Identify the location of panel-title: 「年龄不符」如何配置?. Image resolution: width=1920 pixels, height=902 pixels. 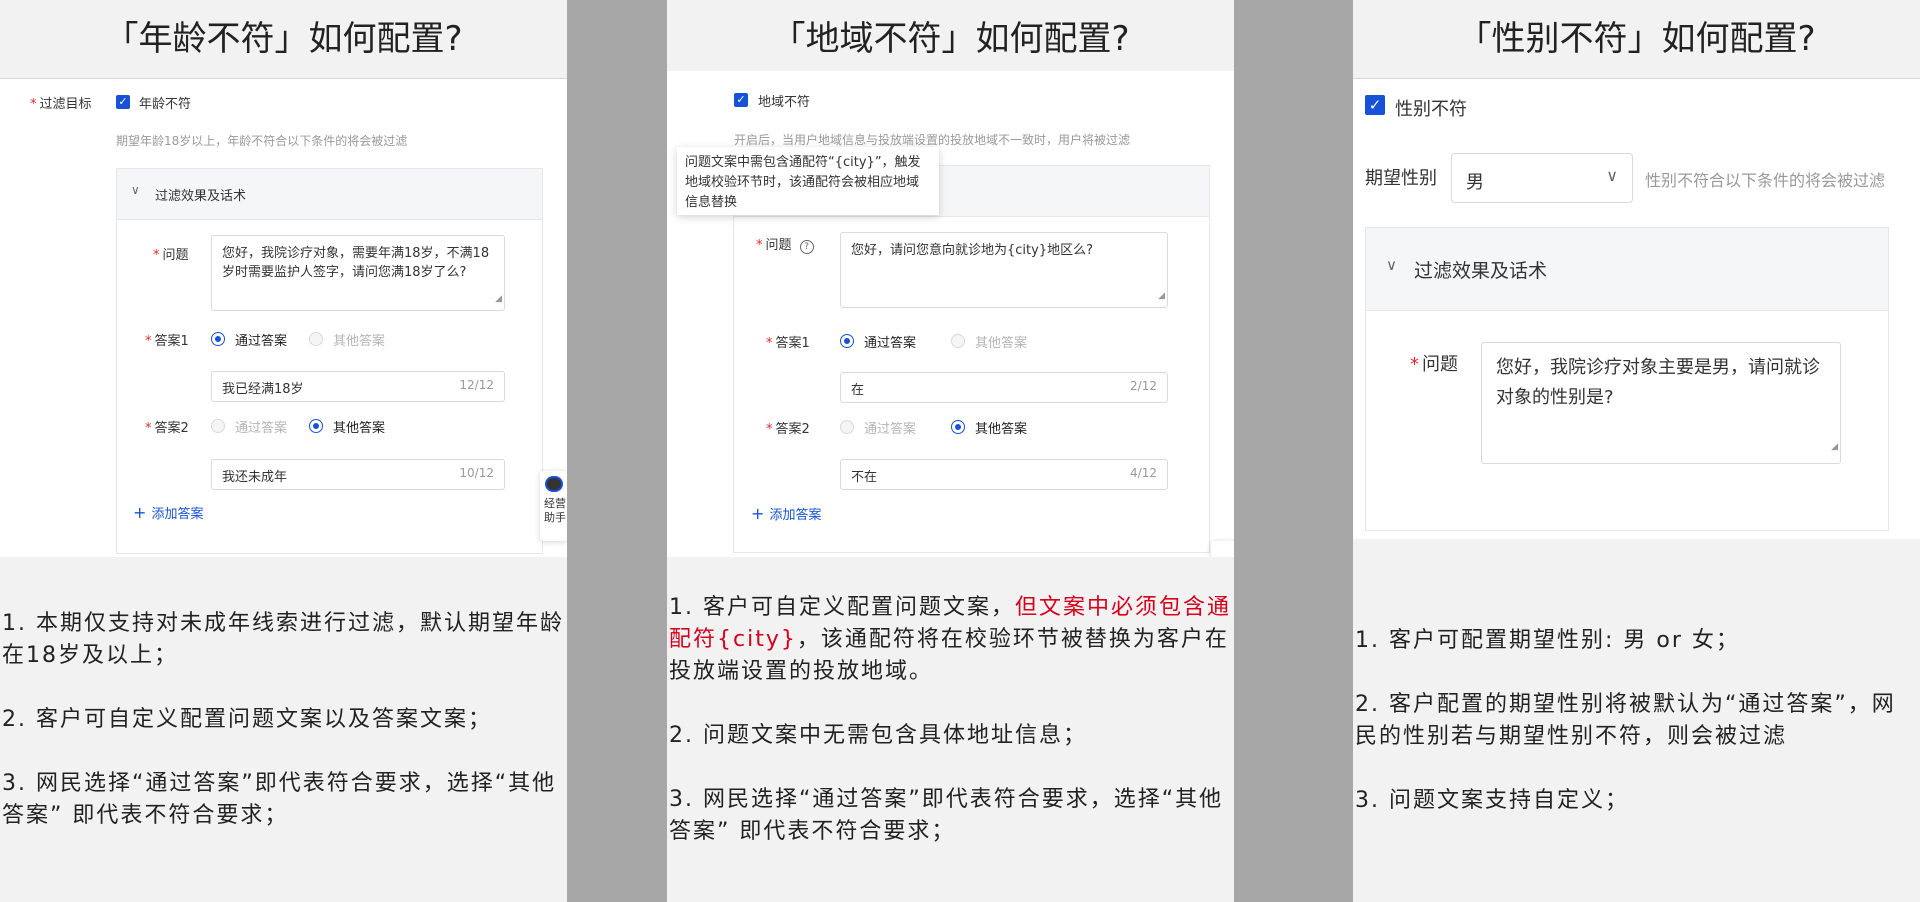
(283, 39).